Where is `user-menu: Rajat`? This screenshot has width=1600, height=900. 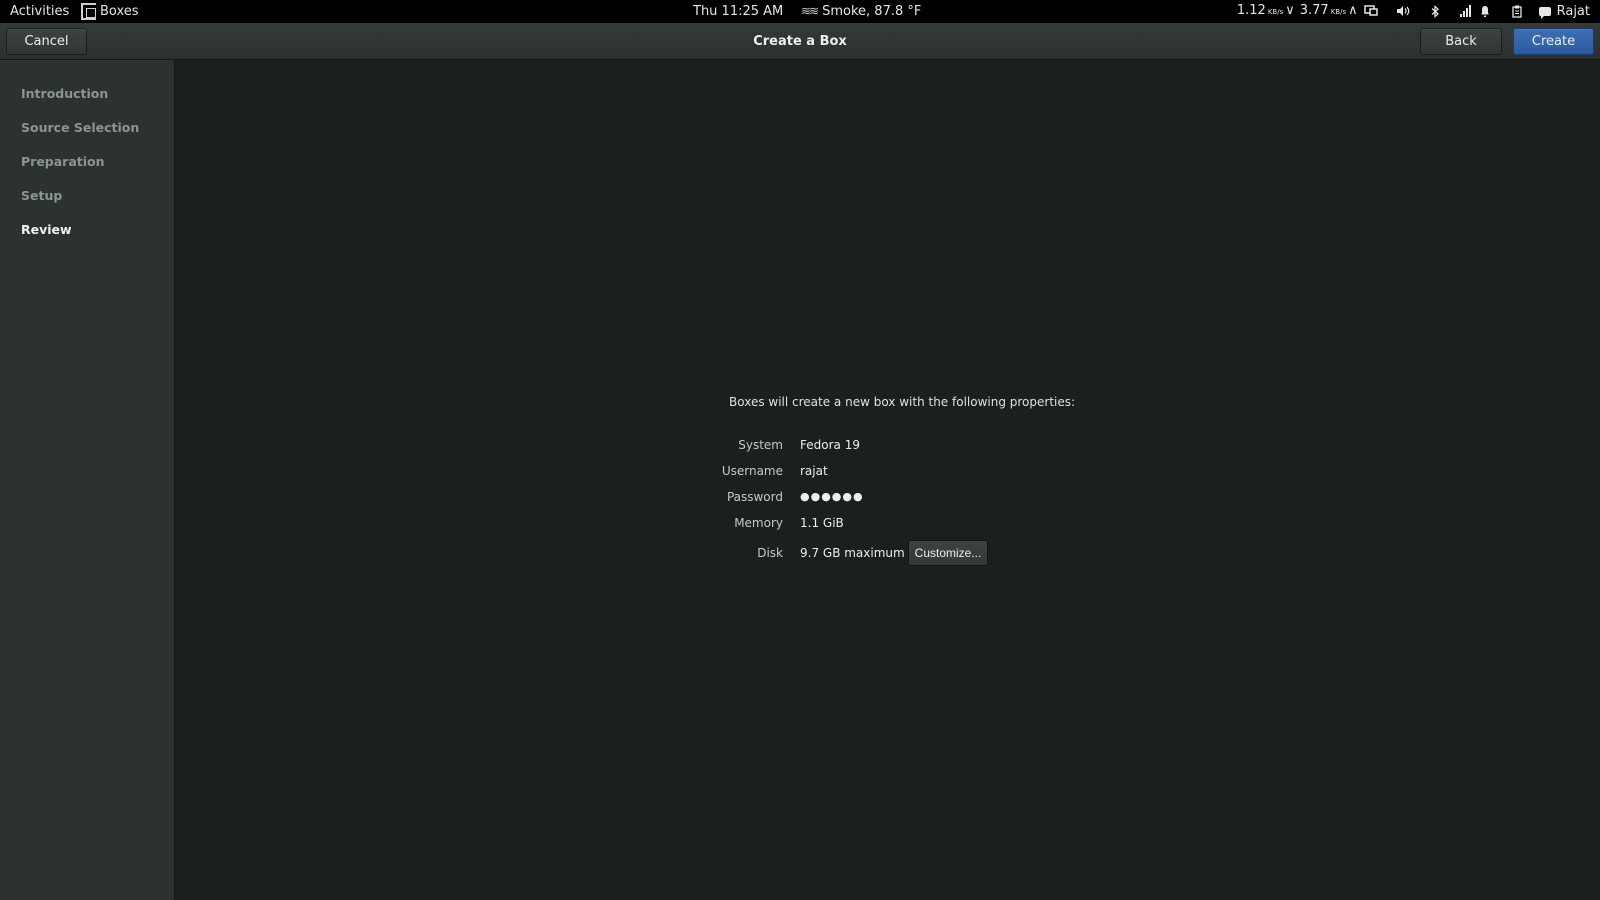 user-menu: Rajat is located at coordinates (1564, 11).